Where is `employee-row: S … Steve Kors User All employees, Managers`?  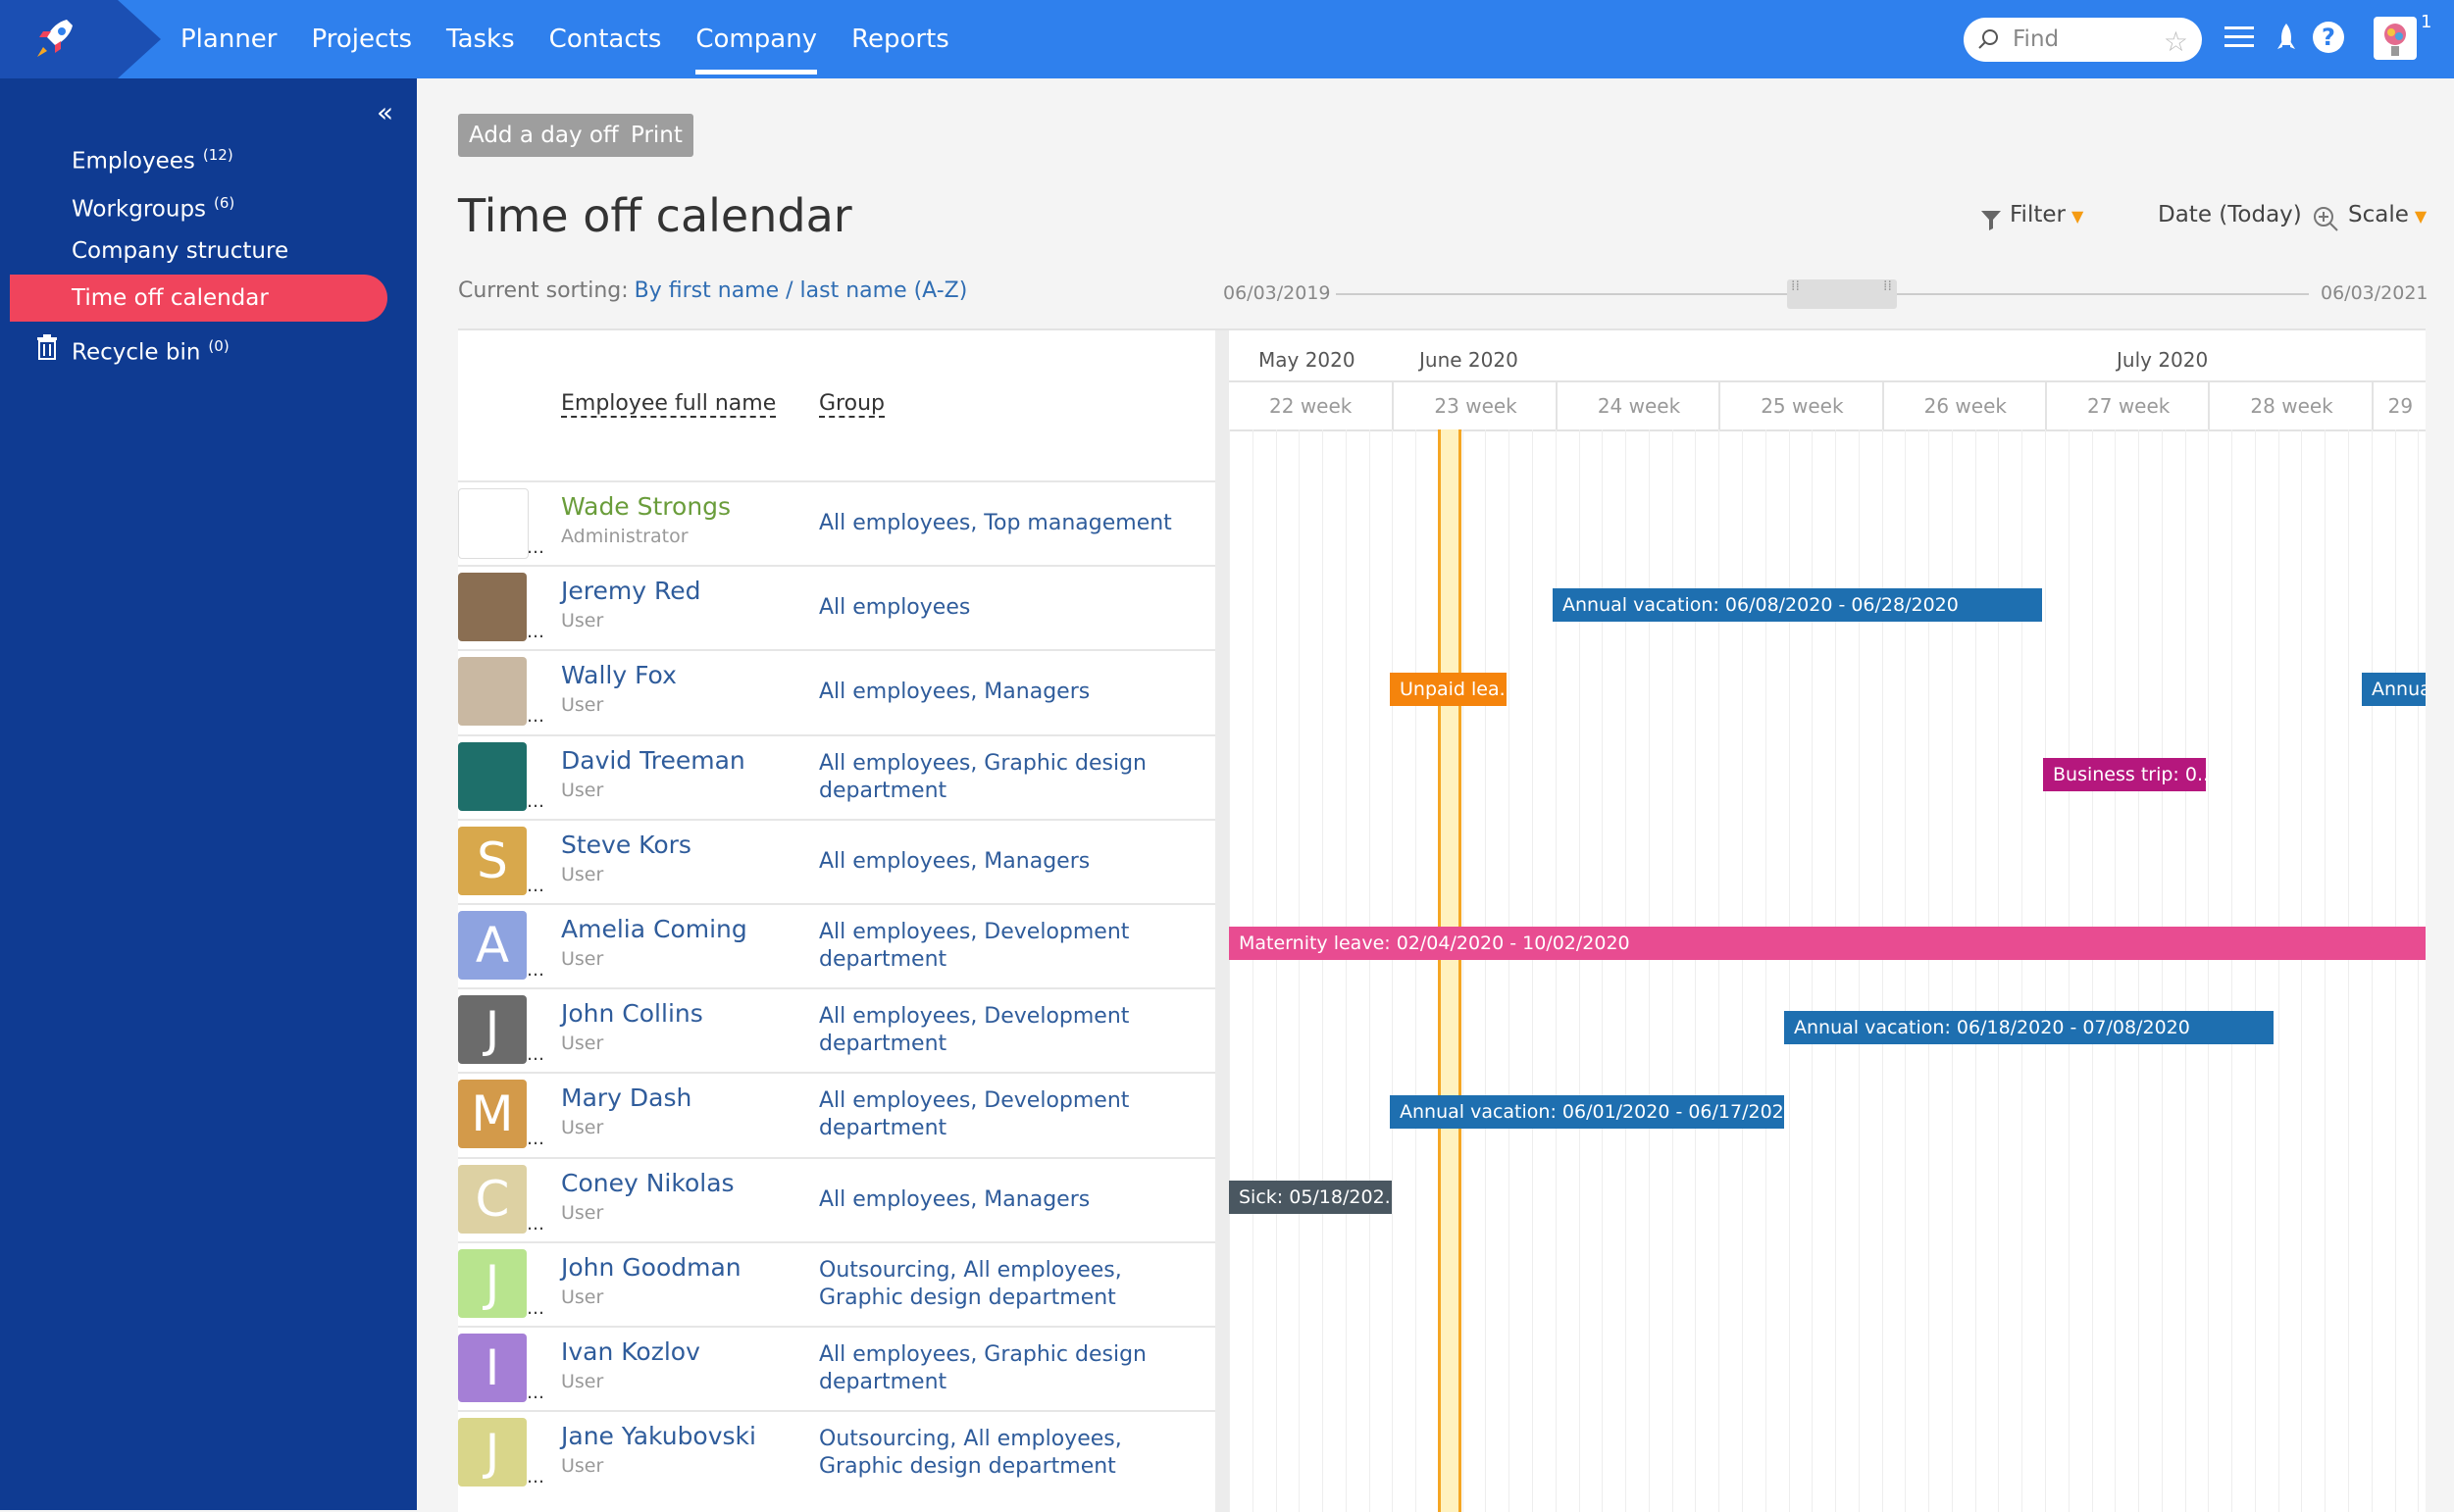 employee-row: S … Steve Kors User All employees, Managers is located at coordinates (836, 860).